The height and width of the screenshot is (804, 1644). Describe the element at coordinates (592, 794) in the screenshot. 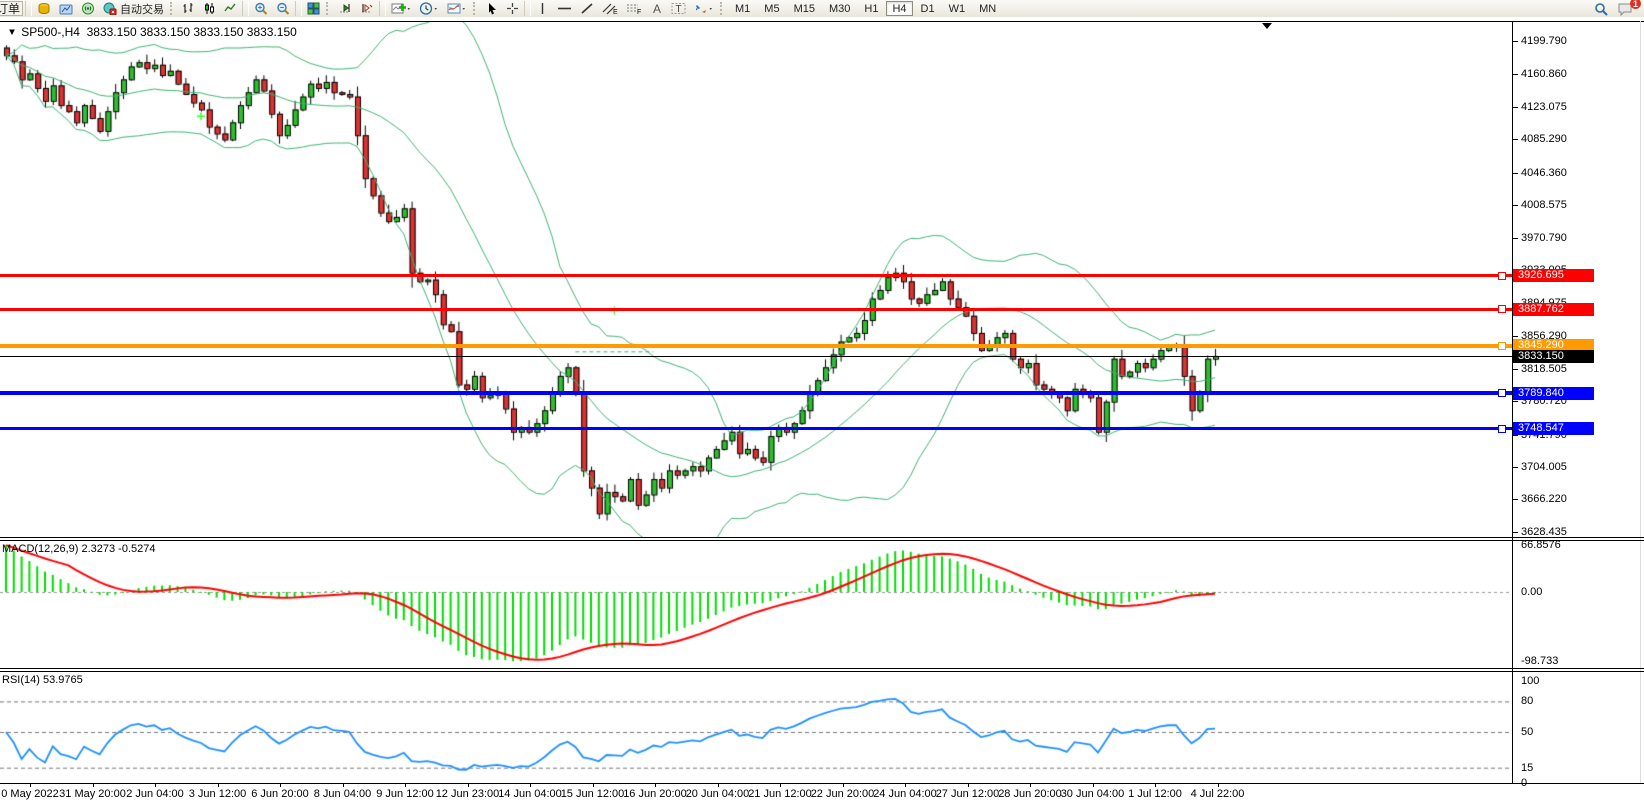

I see `time-tick-label: 15 Jun 12:00` at that location.